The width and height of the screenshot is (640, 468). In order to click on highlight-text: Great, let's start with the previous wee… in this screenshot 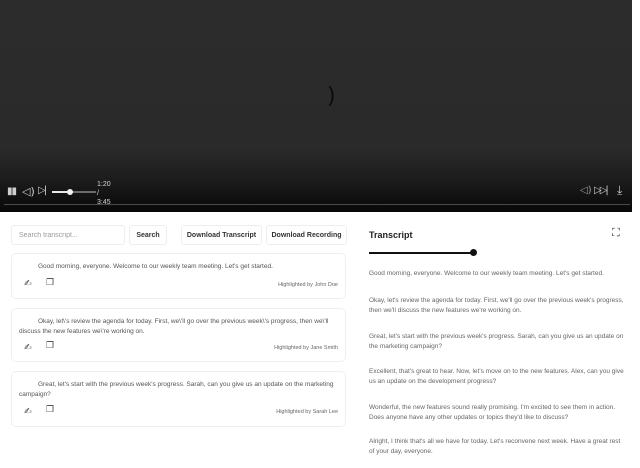, I will do `click(176, 389)`.